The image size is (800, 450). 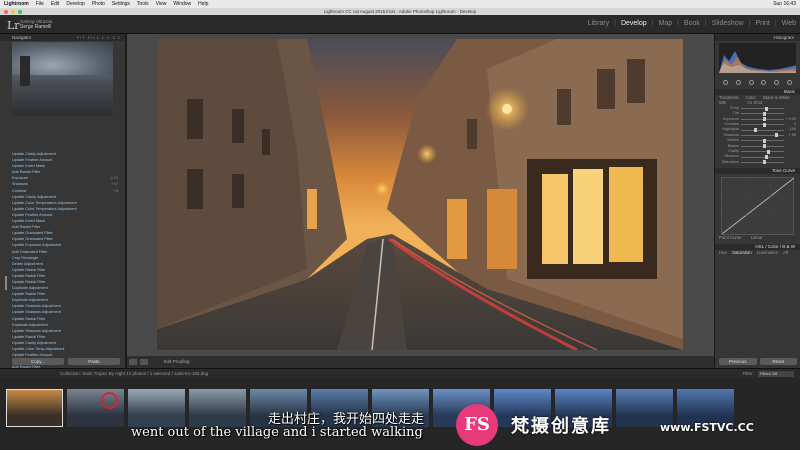 I want to click on menu-help: Help, so click(x=203, y=4).